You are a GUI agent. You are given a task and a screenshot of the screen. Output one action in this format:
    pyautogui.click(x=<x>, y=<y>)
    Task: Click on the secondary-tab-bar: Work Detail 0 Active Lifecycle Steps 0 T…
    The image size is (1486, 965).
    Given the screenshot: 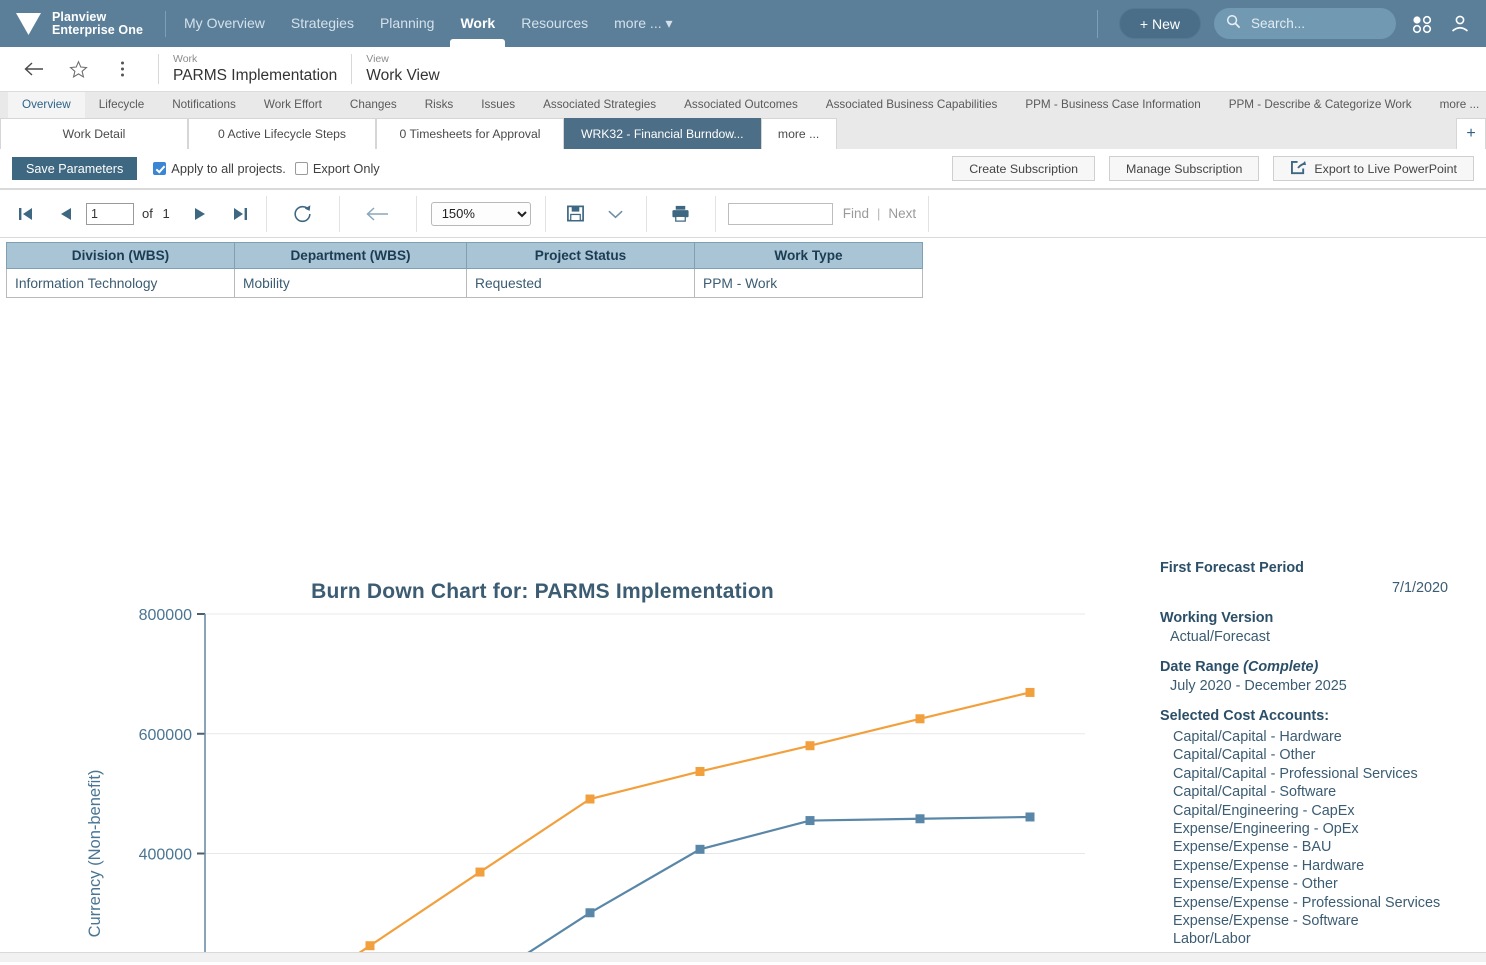 What is the action you would take?
    pyautogui.click(x=743, y=133)
    